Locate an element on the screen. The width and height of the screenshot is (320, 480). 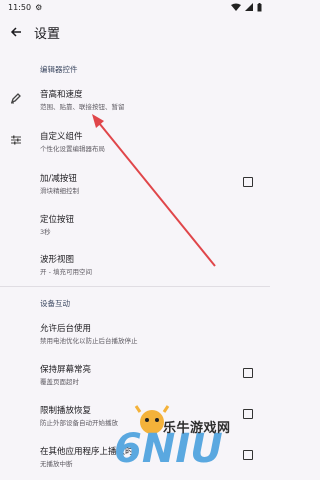
setting-title: 允许后台使用 is located at coordinates (66, 329).